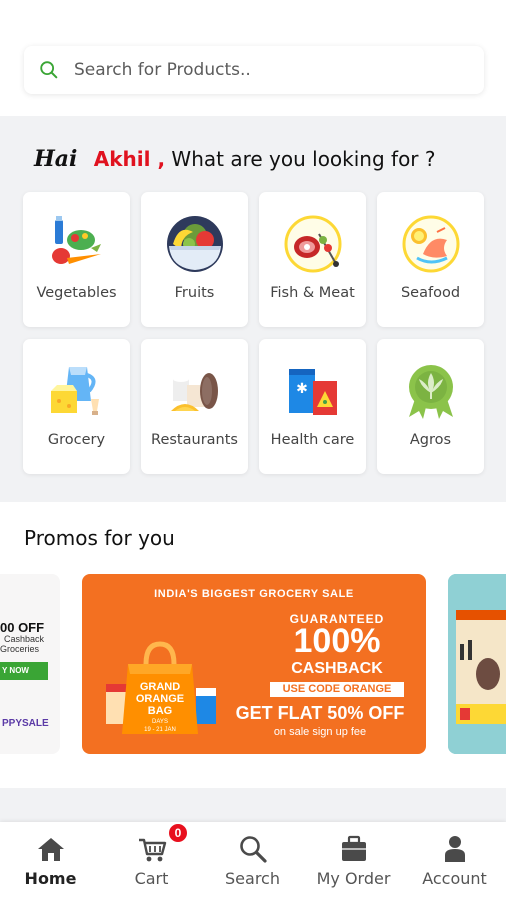 Image resolution: width=506 pixels, height=900 pixels. Describe the element at coordinates (431, 244) in the screenshot. I see `seafood-icon` at that location.